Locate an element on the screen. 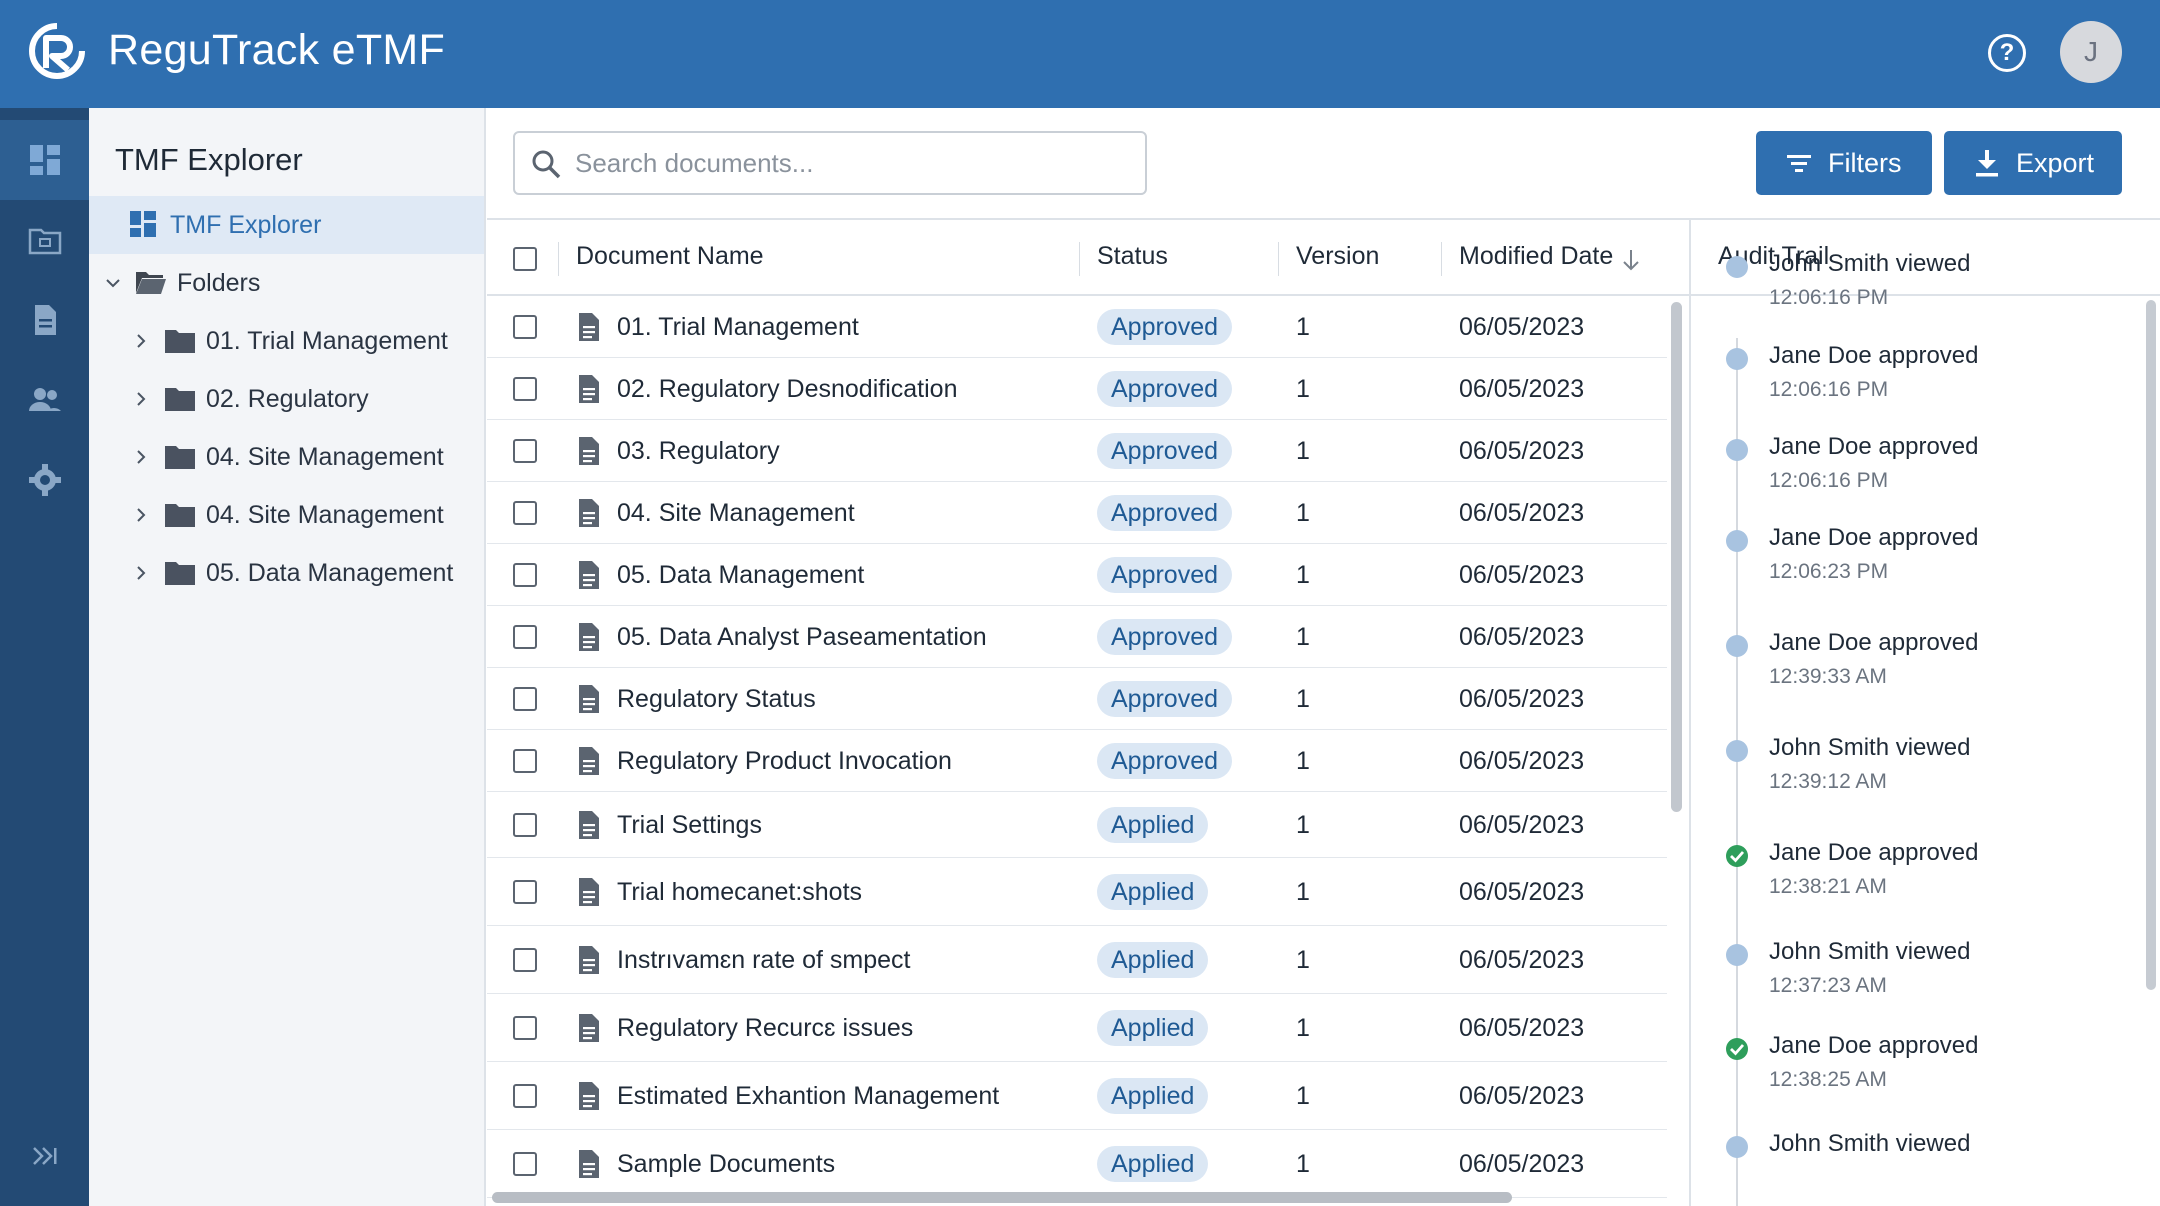 The width and height of the screenshot is (2160, 1206). users-icon is located at coordinates (44, 400).